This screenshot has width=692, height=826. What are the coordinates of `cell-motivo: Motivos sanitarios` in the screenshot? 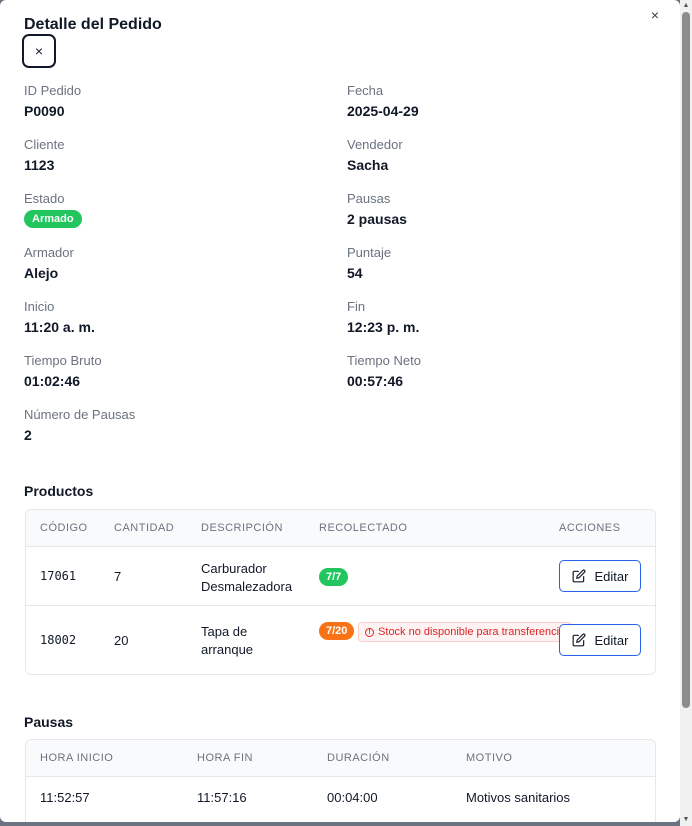 It's located at (518, 797).